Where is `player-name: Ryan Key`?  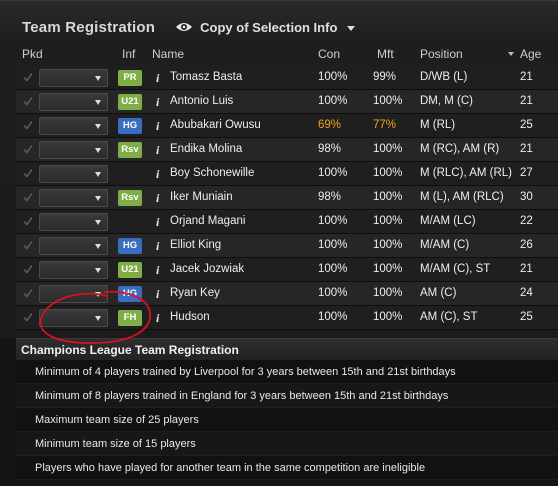 player-name: Ryan Key is located at coordinates (195, 293).